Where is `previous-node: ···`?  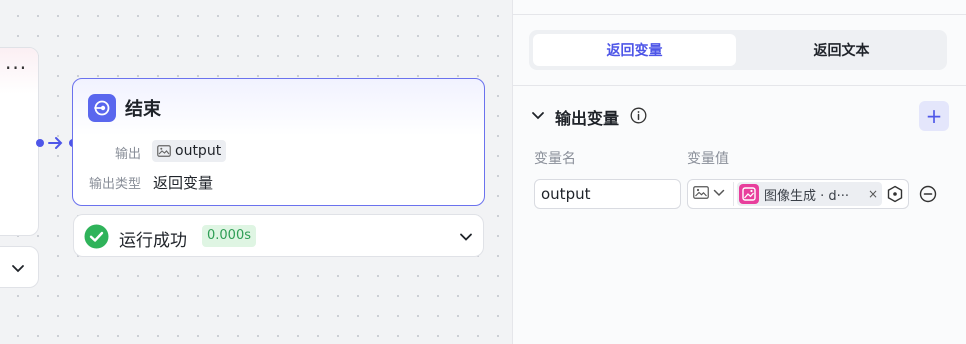
previous-node: ··· is located at coordinates (19, 141).